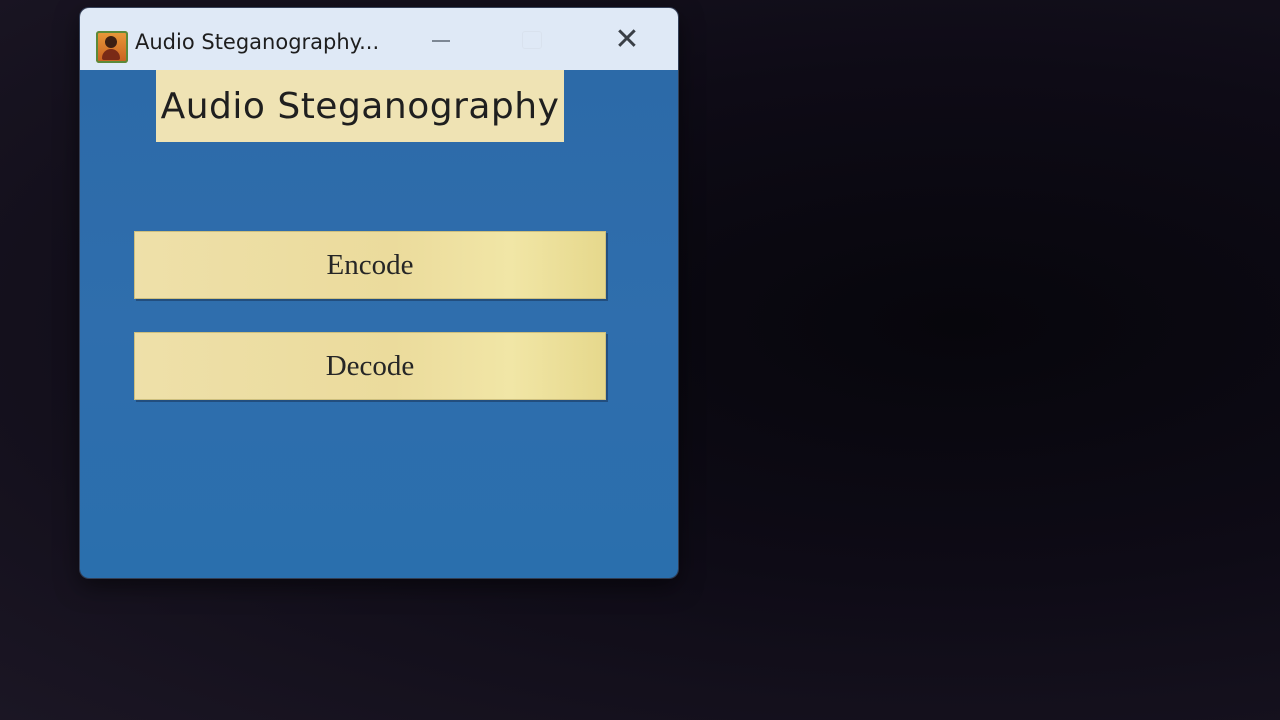 This screenshot has height=720, width=1280. I want to click on heading-label: Audio Steganography, so click(360, 106).